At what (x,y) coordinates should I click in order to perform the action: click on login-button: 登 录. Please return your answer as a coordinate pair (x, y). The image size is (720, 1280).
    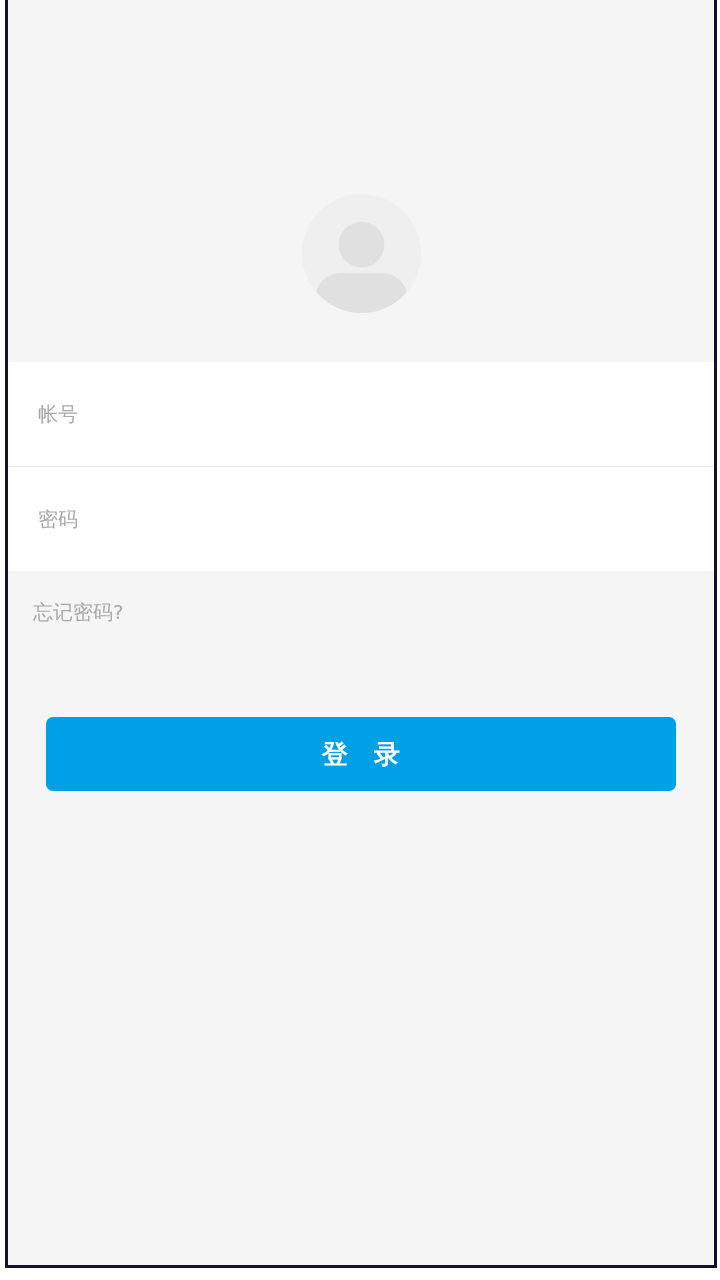
    Looking at the image, I should click on (361, 754).